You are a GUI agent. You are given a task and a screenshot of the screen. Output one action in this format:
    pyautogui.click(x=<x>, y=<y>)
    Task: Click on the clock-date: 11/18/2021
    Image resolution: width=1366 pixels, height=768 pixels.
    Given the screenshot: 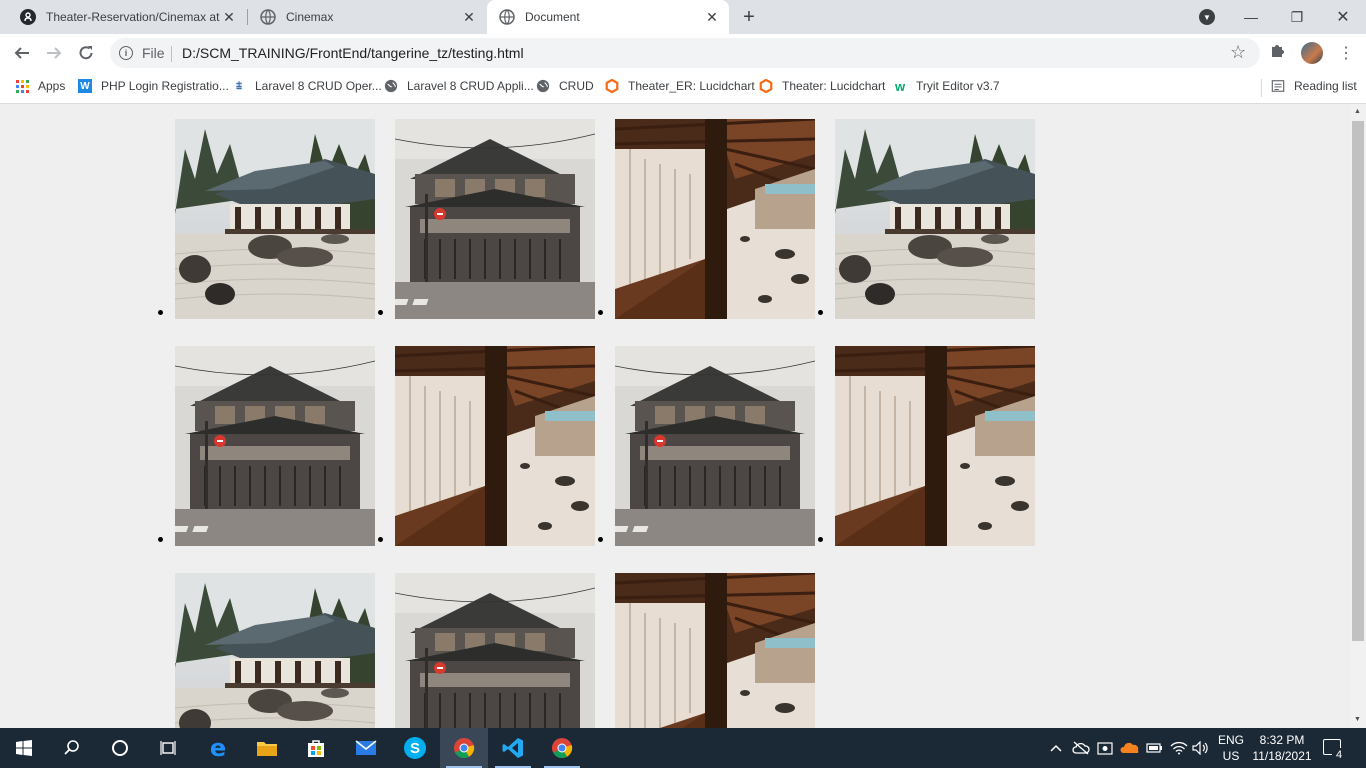 What is the action you would take?
    pyautogui.click(x=1282, y=756)
    